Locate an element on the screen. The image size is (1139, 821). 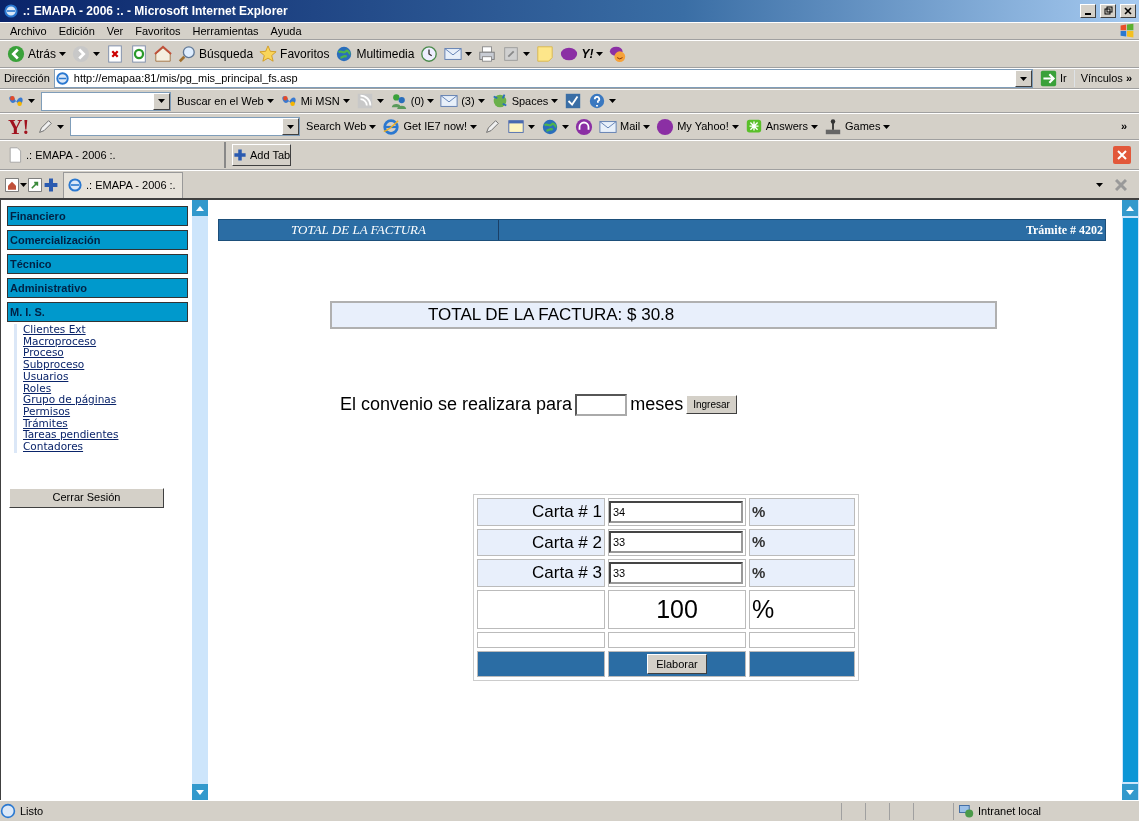
sidebar-link: Roles is located at coordinates (37, 388).